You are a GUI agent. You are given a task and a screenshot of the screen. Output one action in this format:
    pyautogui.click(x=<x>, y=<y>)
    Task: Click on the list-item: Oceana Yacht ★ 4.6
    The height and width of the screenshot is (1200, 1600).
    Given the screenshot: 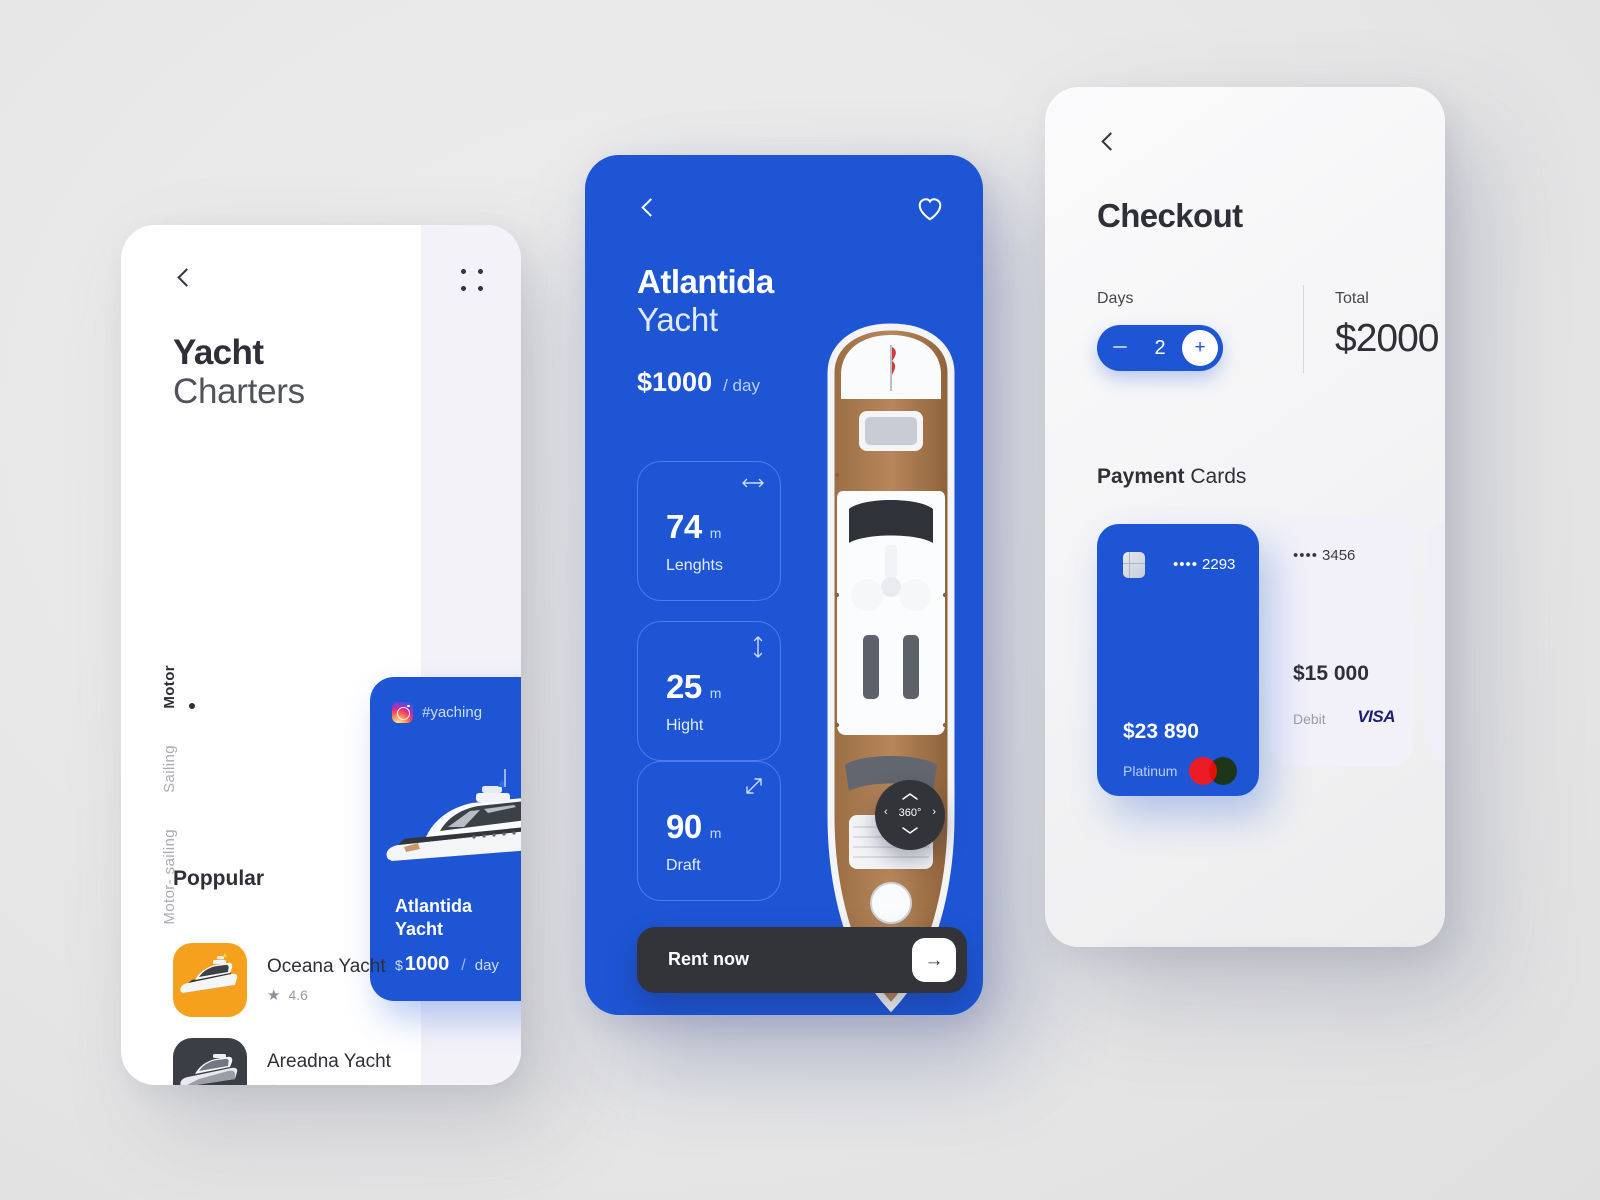 What is the action you would take?
    pyautogui.click(x=279, y=980)
    